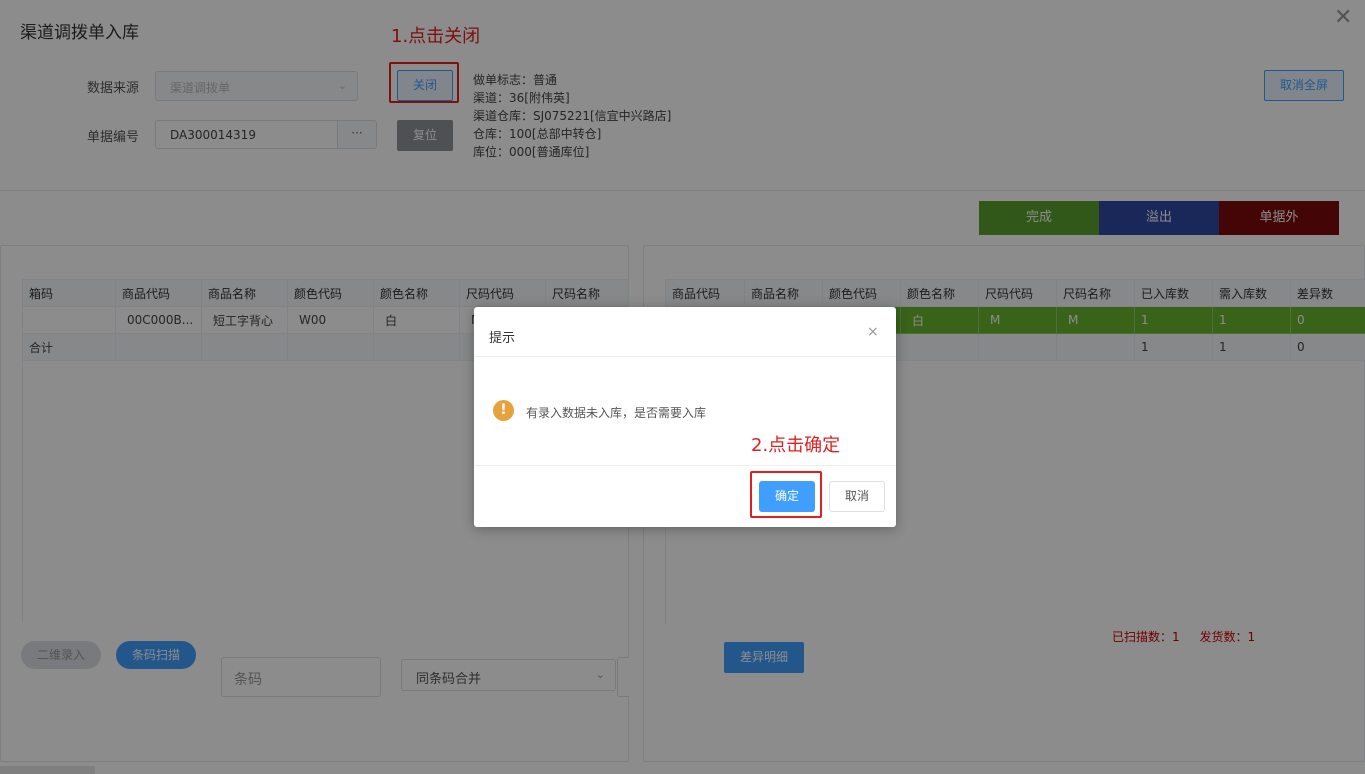 This screenshot has height=774, width=1365. I want to click on step2-highlight-box, so click(786, 494).